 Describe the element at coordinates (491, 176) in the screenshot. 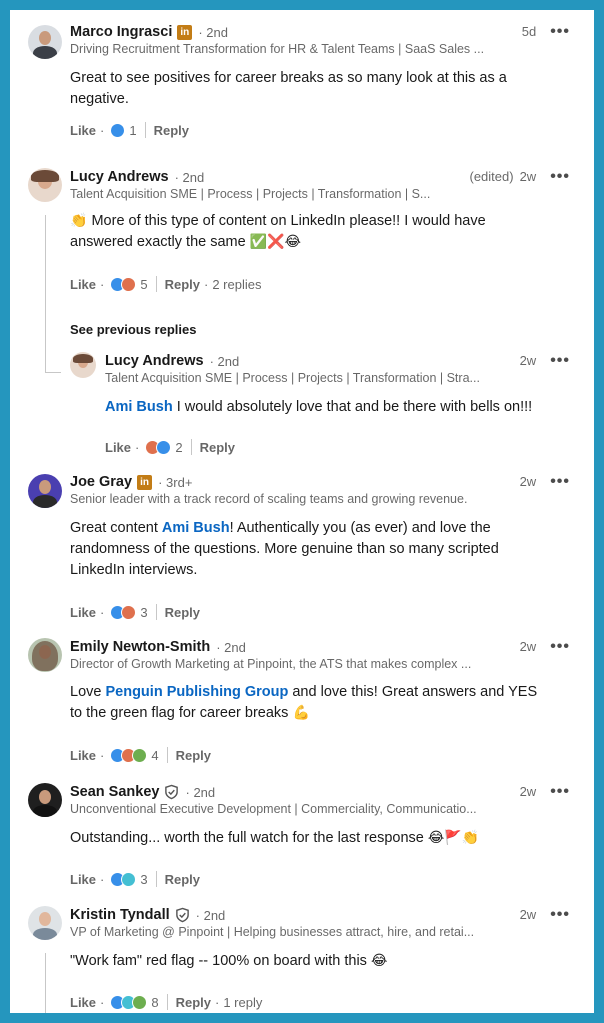

I see `edited-label: (edited)` at that location.